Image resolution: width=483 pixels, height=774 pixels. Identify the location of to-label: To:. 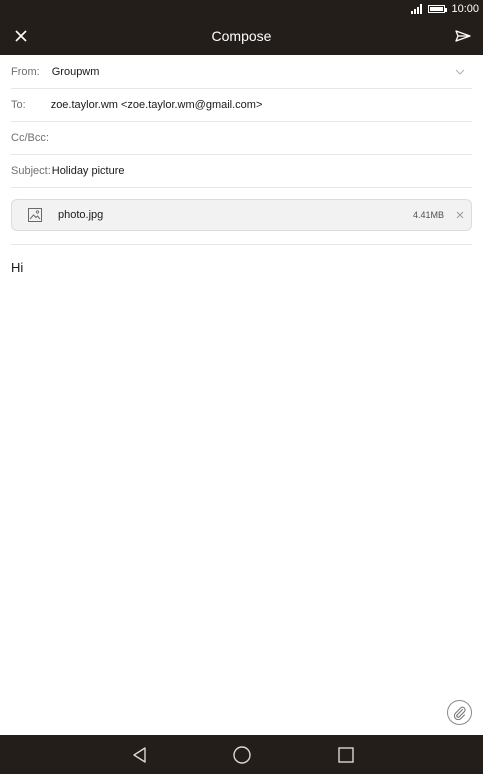
(18, 104).